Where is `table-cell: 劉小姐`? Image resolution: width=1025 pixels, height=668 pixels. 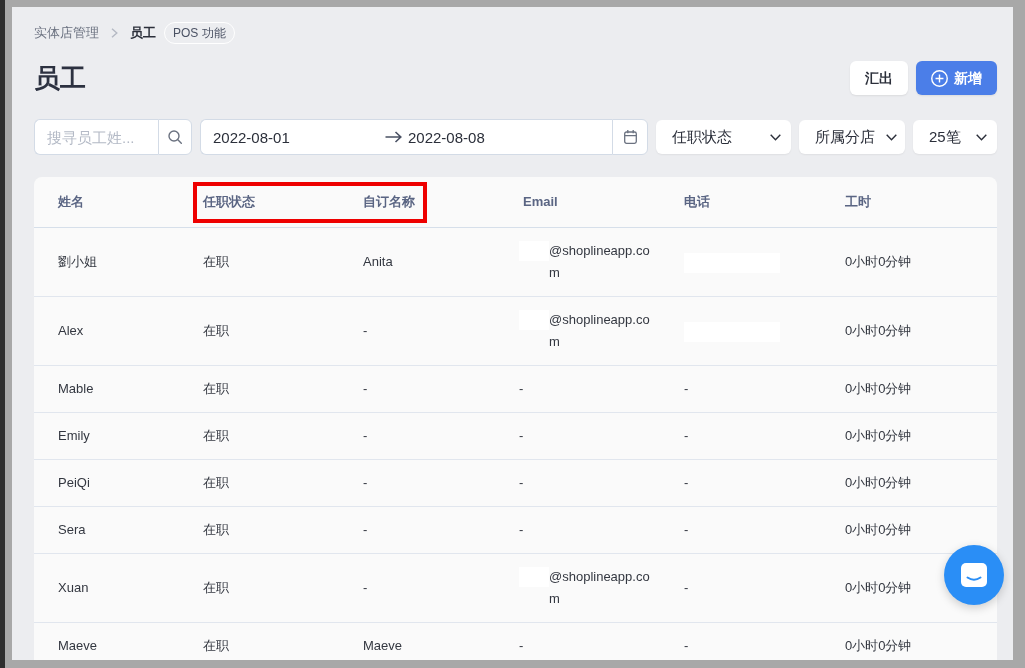
table-cell: 劉小姐 is located at coordinates (106, 262).